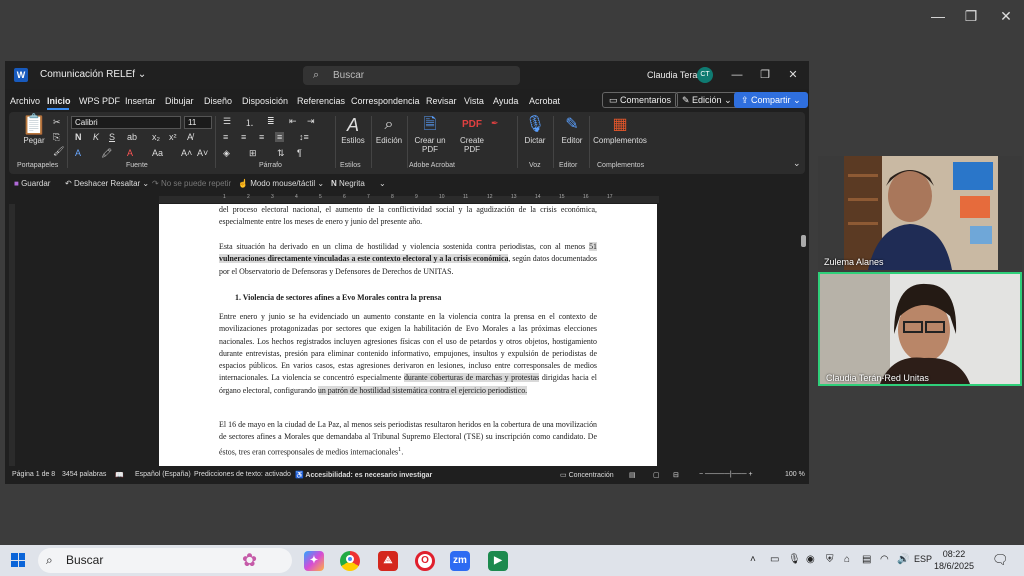  Describe the element at coordinates (173, 137) in the screenshot. I see `superscript-icon: x²` at that location.